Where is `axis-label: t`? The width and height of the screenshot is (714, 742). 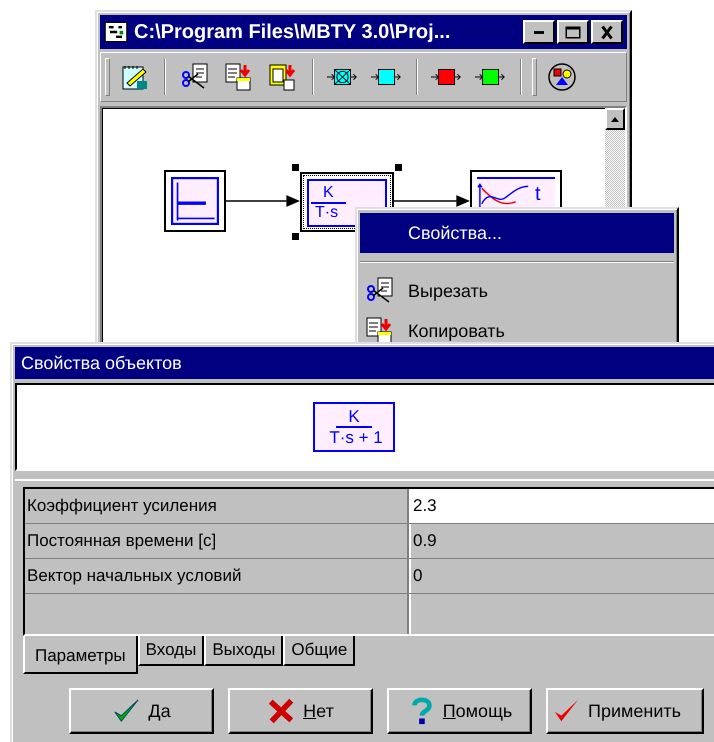 axis-label: t is located at coordinates (538, 194).